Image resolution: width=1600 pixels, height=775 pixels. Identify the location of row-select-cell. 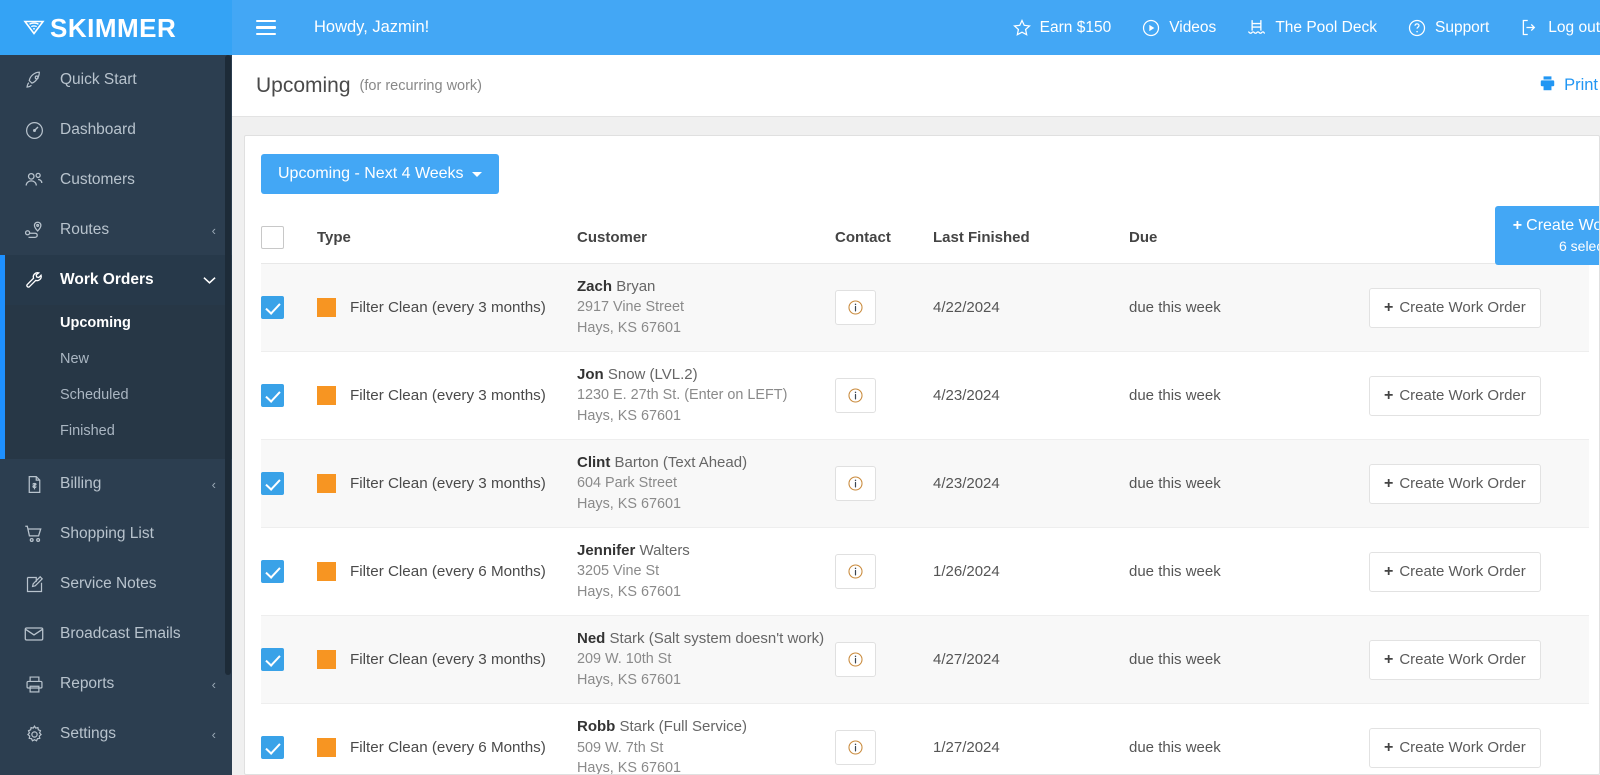
(289, 396).